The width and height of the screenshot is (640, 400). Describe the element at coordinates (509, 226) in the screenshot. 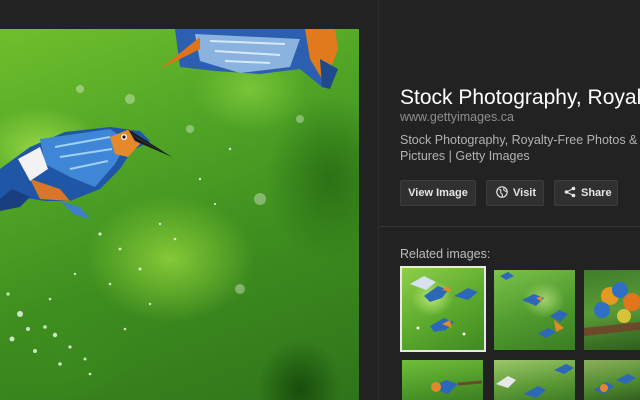

I see `section-divider` at that location.